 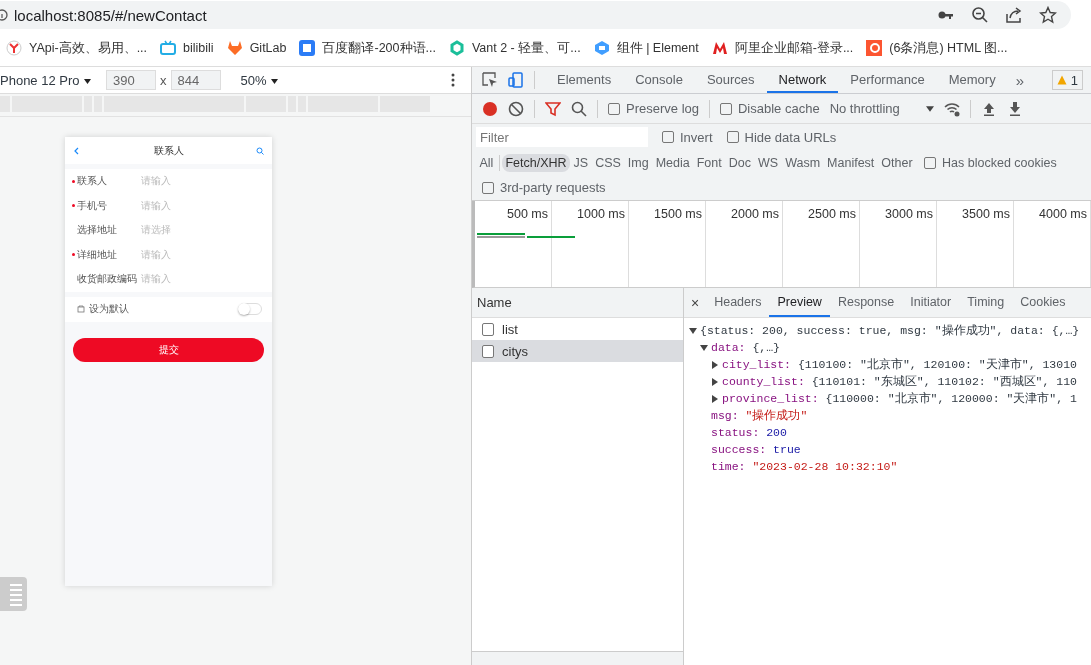 What do you see at coordinates (881, 108) in the screenshot?
I see `throttling-select: No throttling` at bounding box center [881, 108].